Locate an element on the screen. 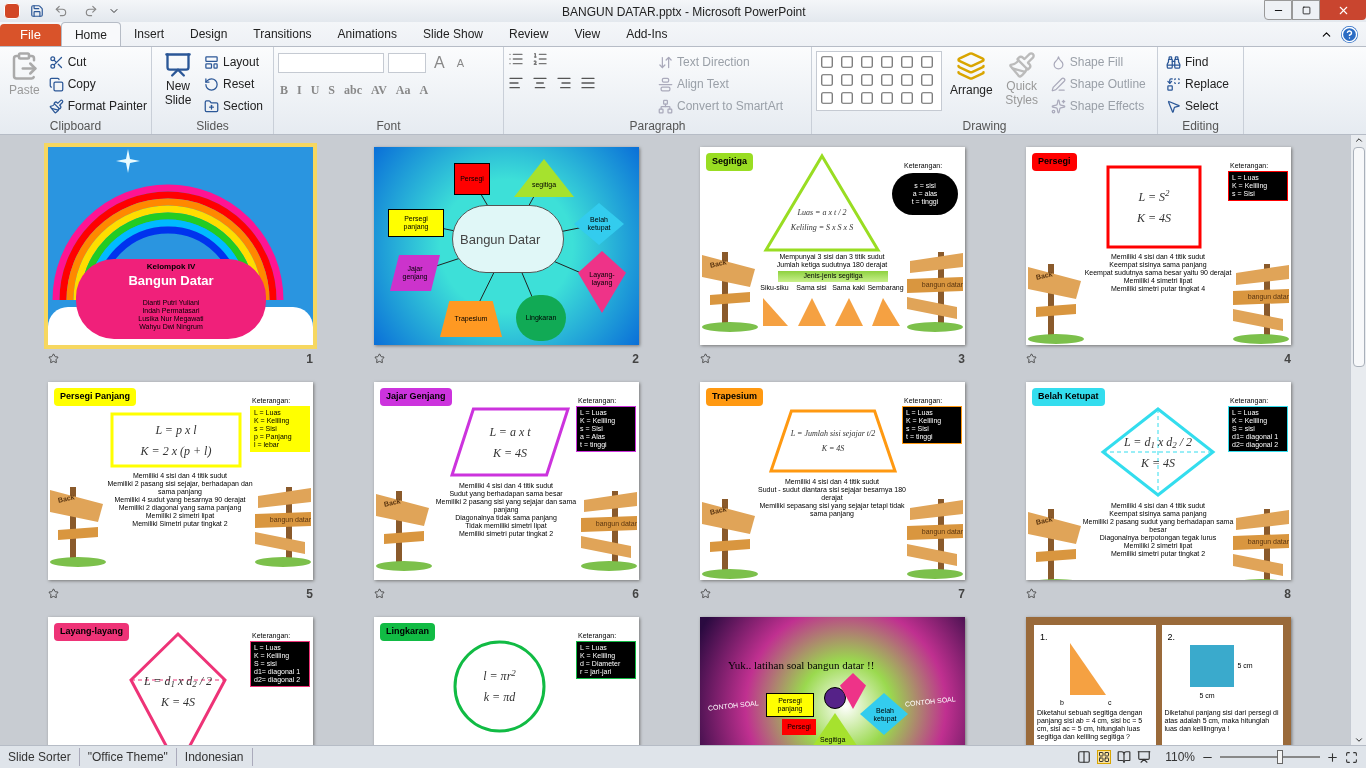  numbering-icon is located at coordinates (540, 59).